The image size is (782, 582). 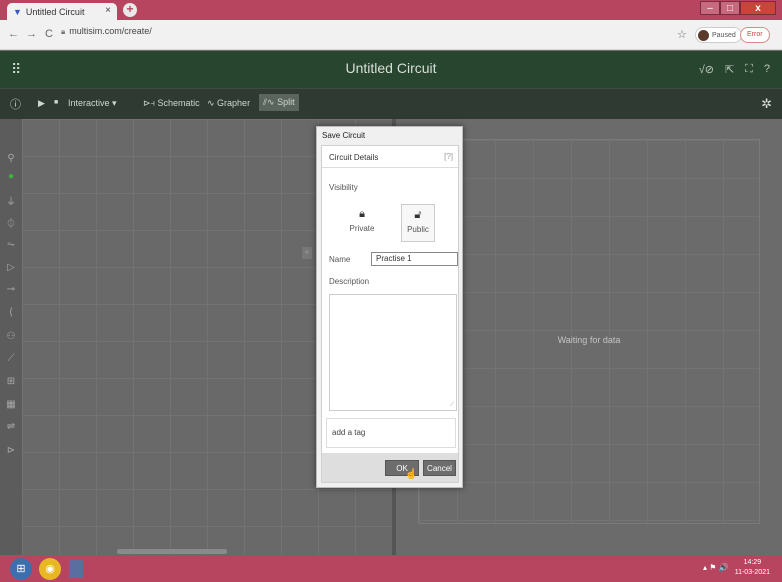 What do you see at coordinates (749, 69) in the screenshot?
I see `fullscreen-icon: ⛶` at bounding box center [749, 69].